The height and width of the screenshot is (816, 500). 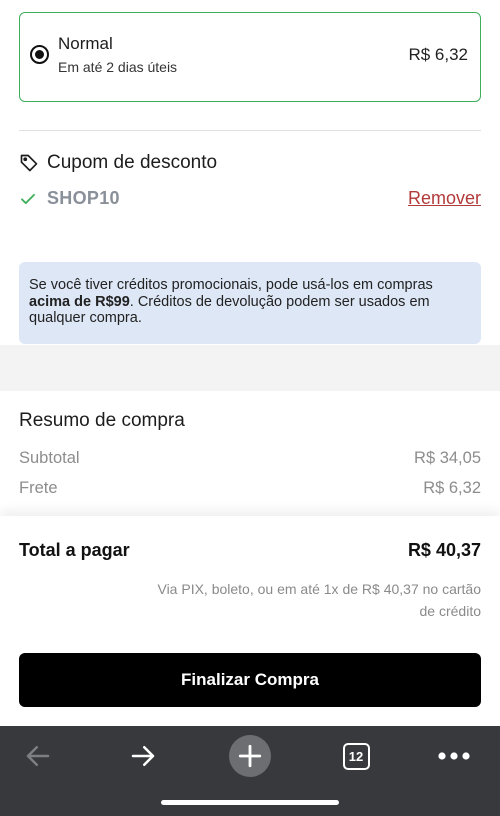 I want to click on tab-switcher-icon: 12, so click(x=356, y=756).